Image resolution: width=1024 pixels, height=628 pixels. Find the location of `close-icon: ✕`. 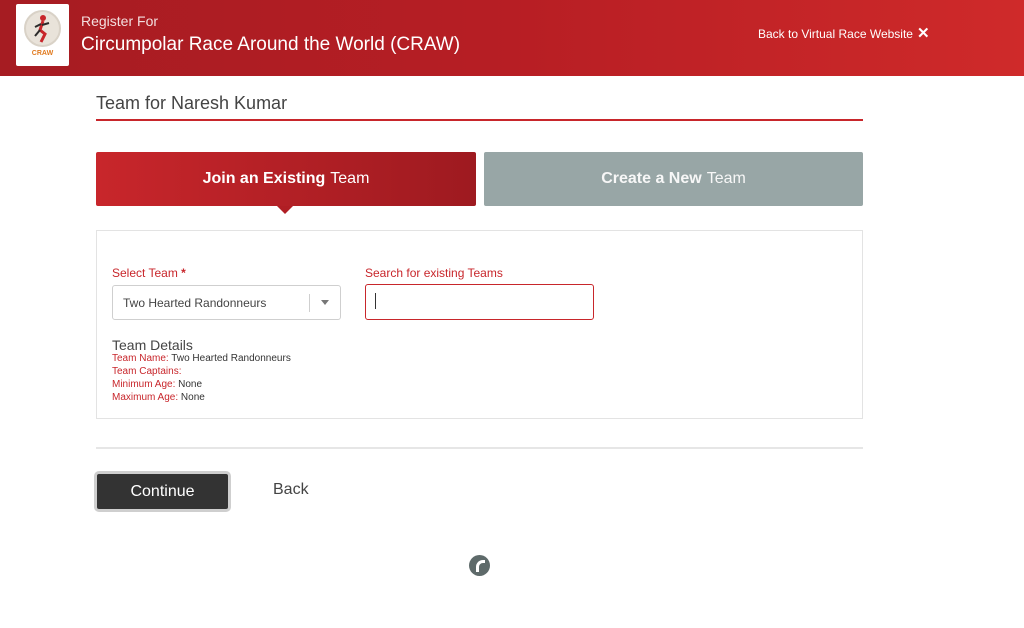

close-icon: ✕ is located at coordinates (923, 33).